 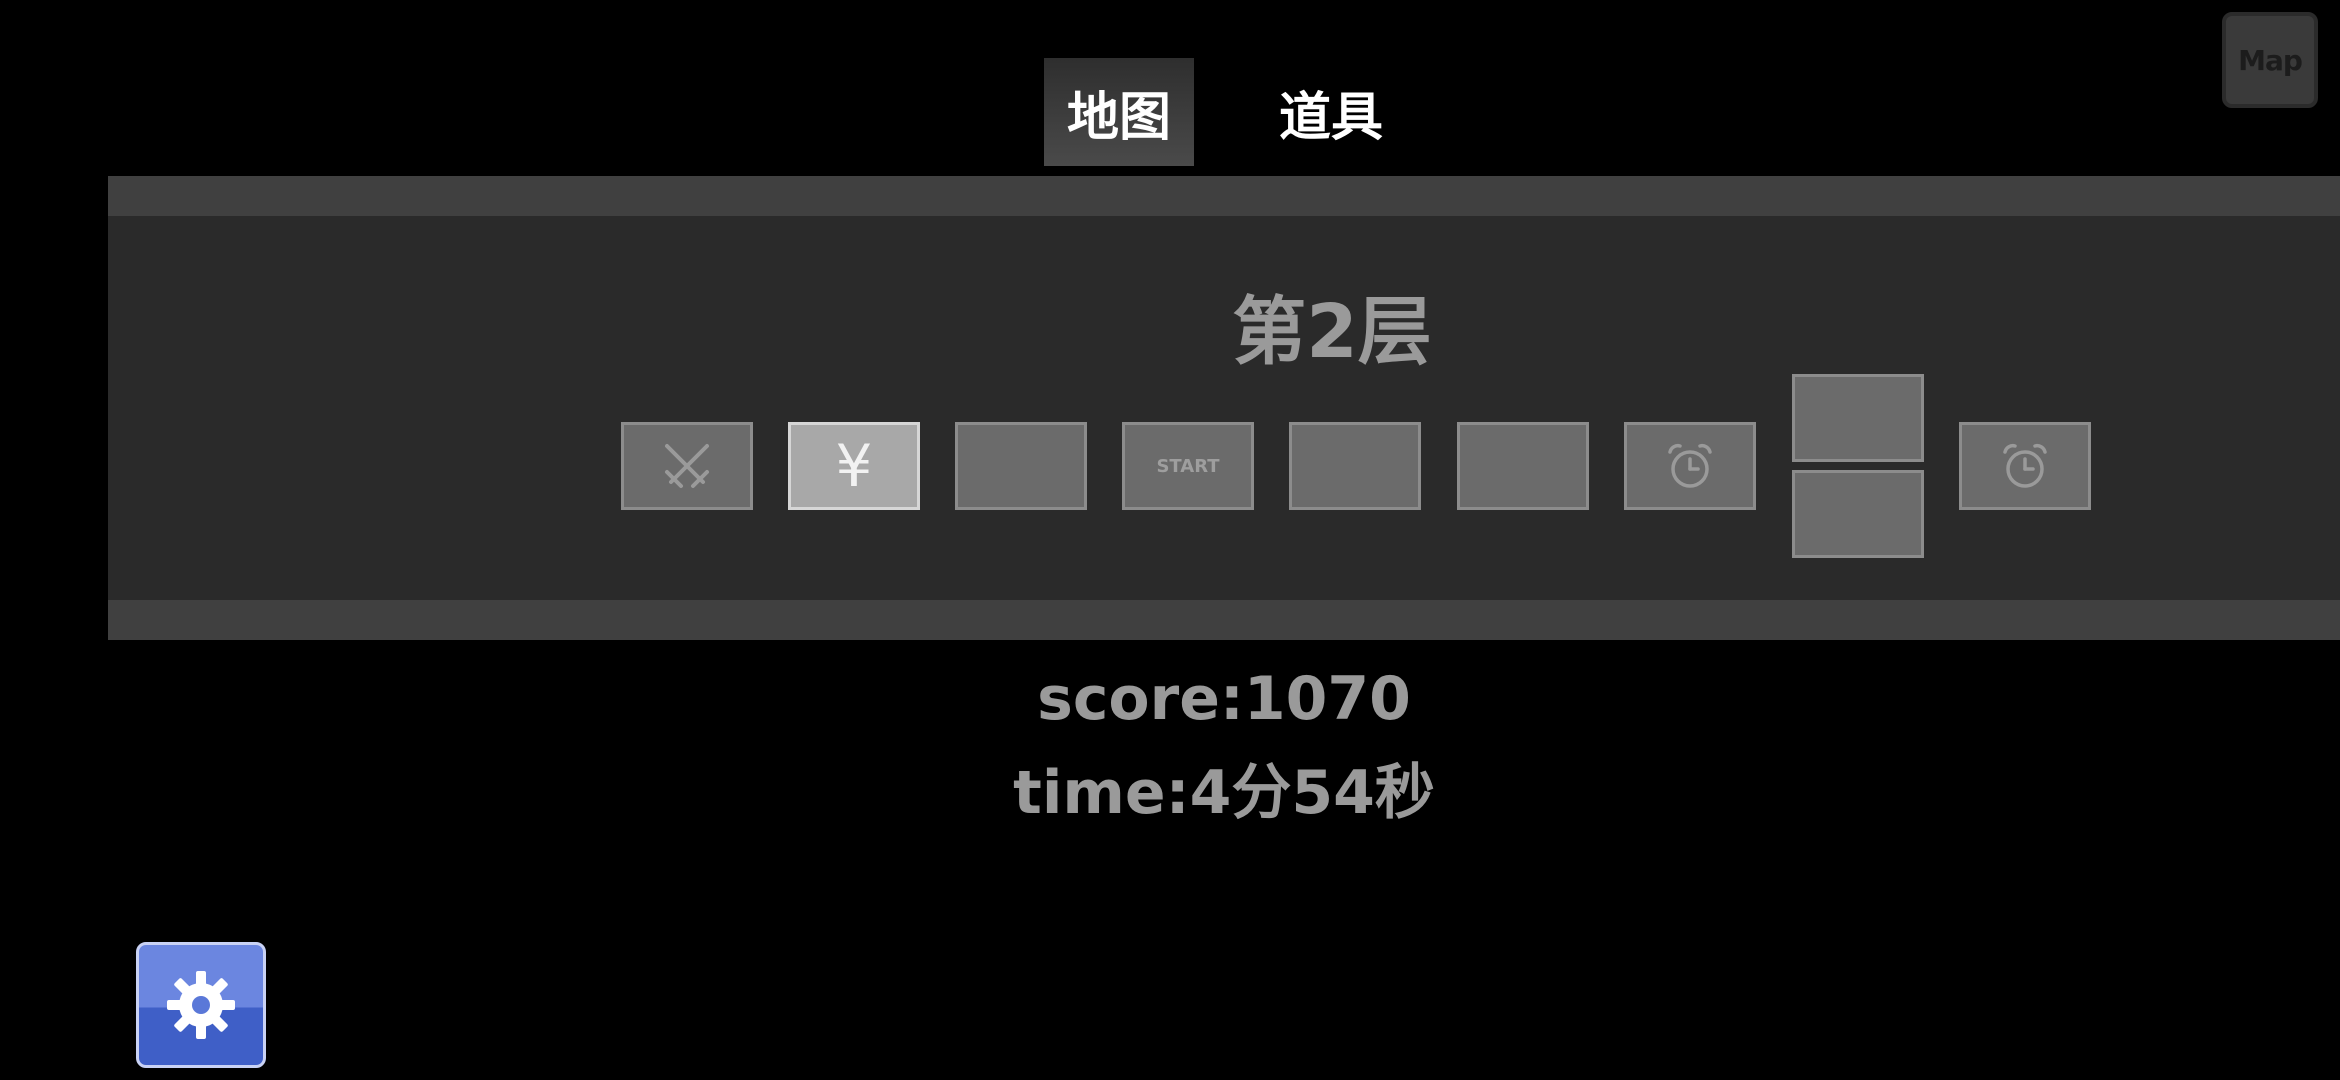 What do you see at coordinates (1224, 793) in the screenshot?
I see `time-text: time:4分54秒` at bounding box center [1224, 793].